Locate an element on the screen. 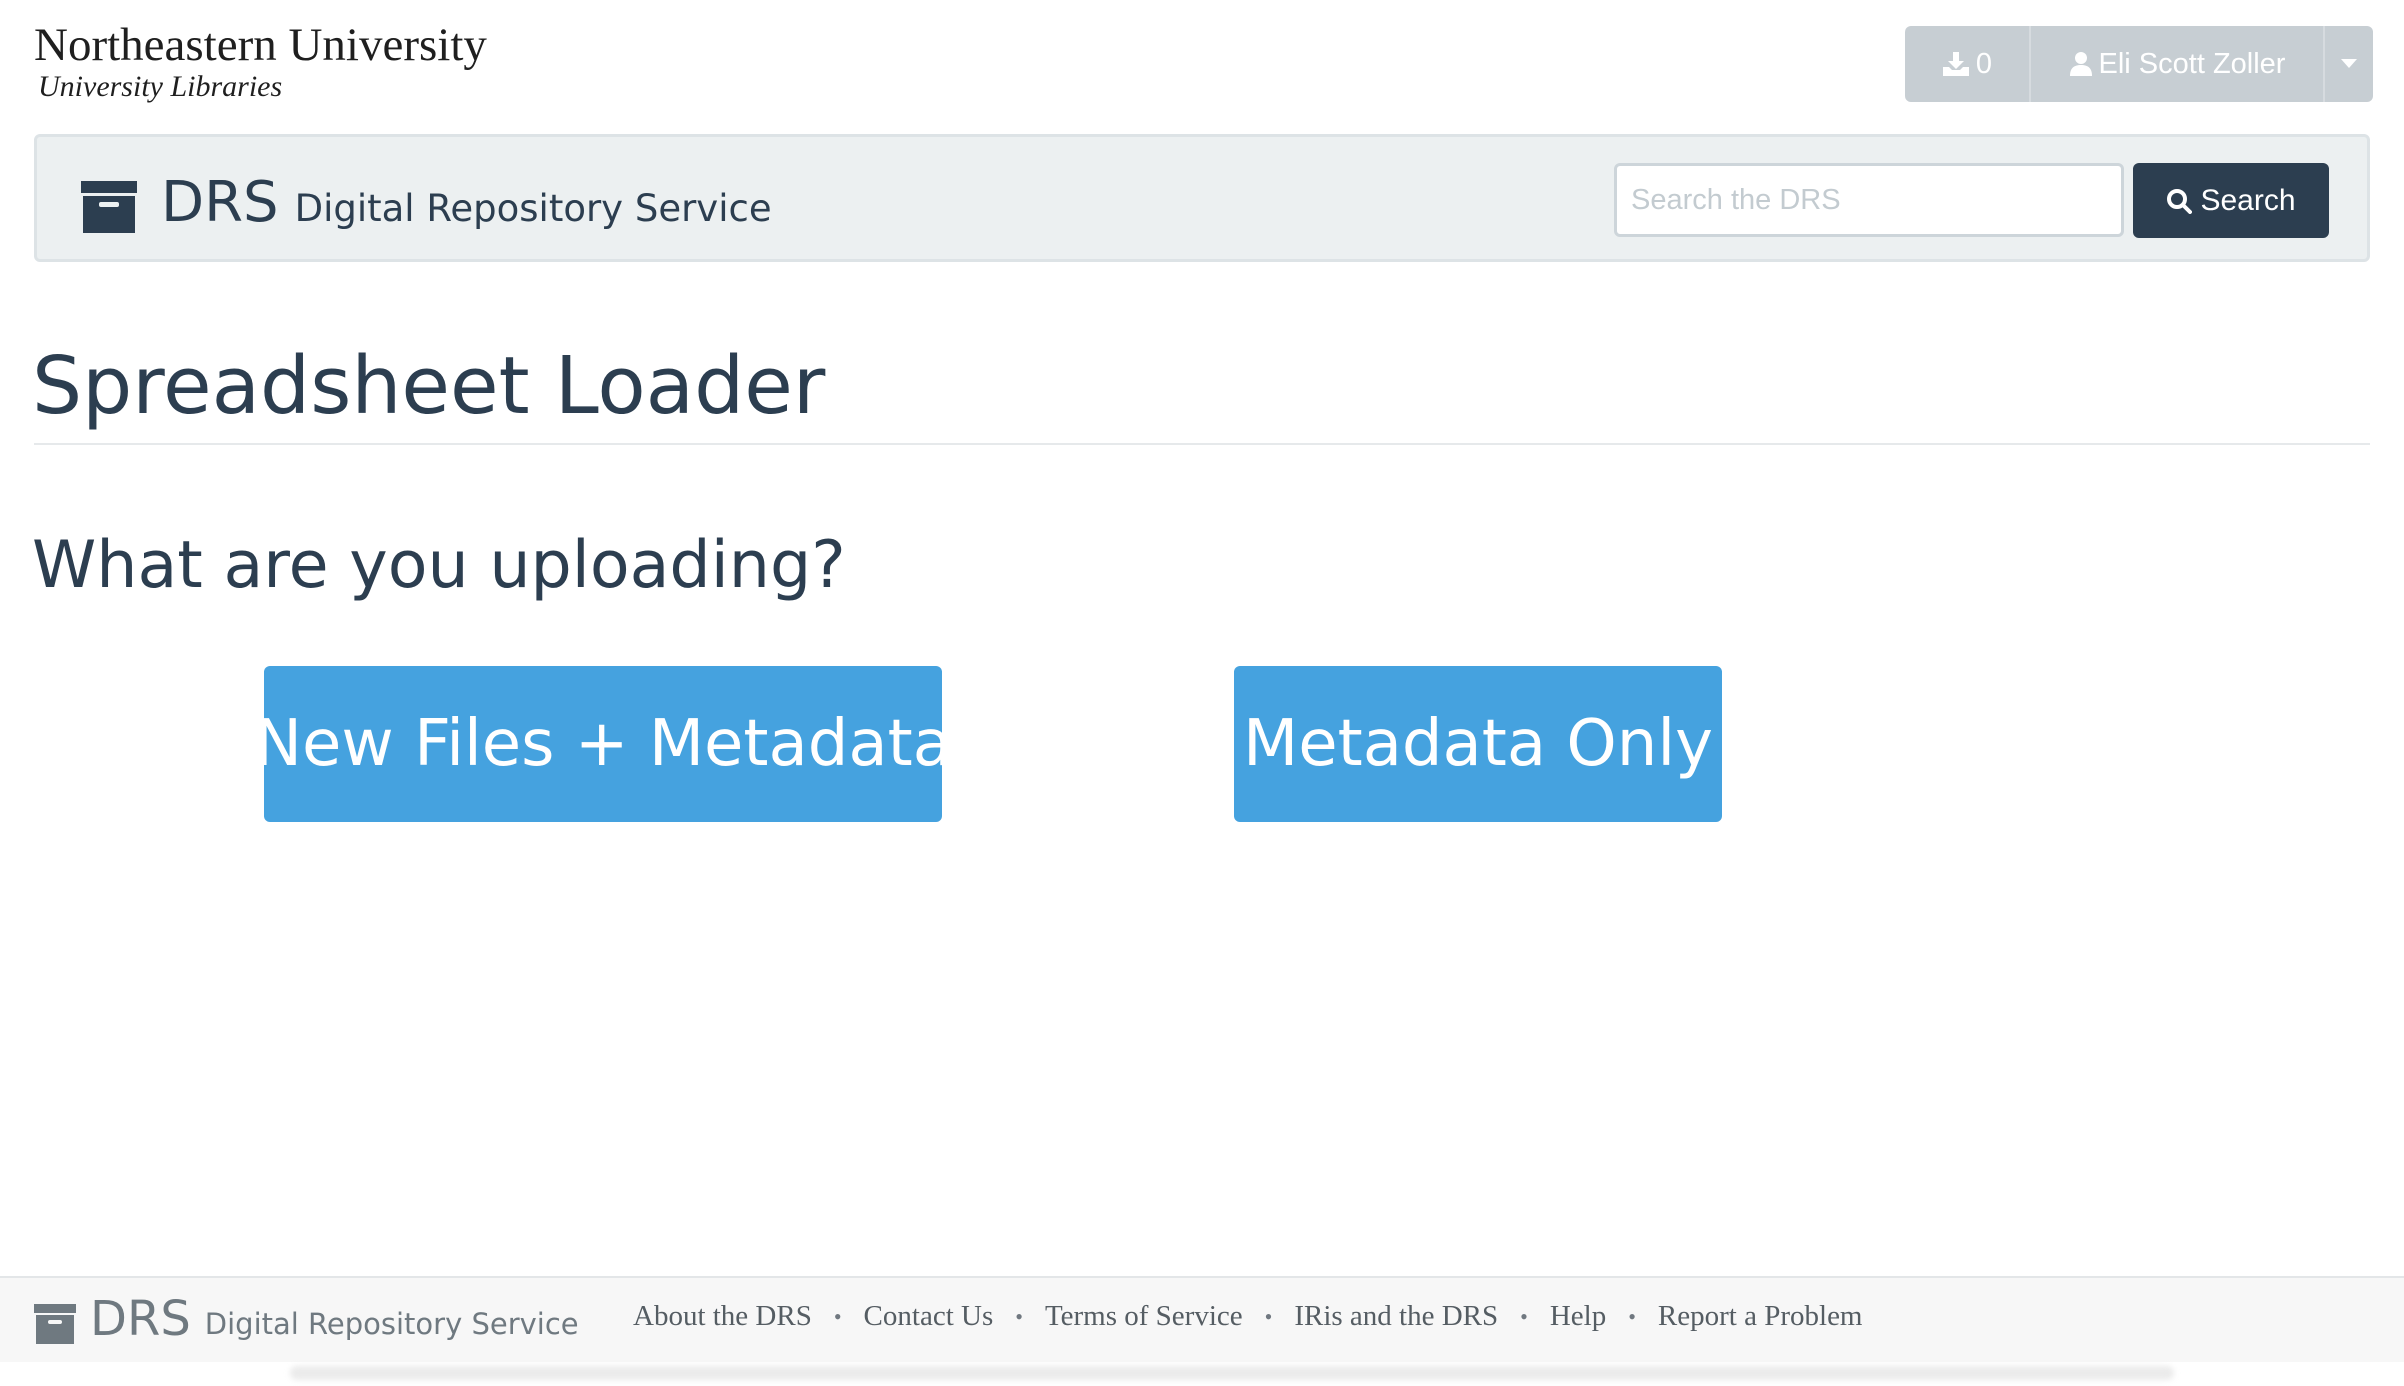  footer-link-about: About the DRS is located at coordinates (722, 1316).